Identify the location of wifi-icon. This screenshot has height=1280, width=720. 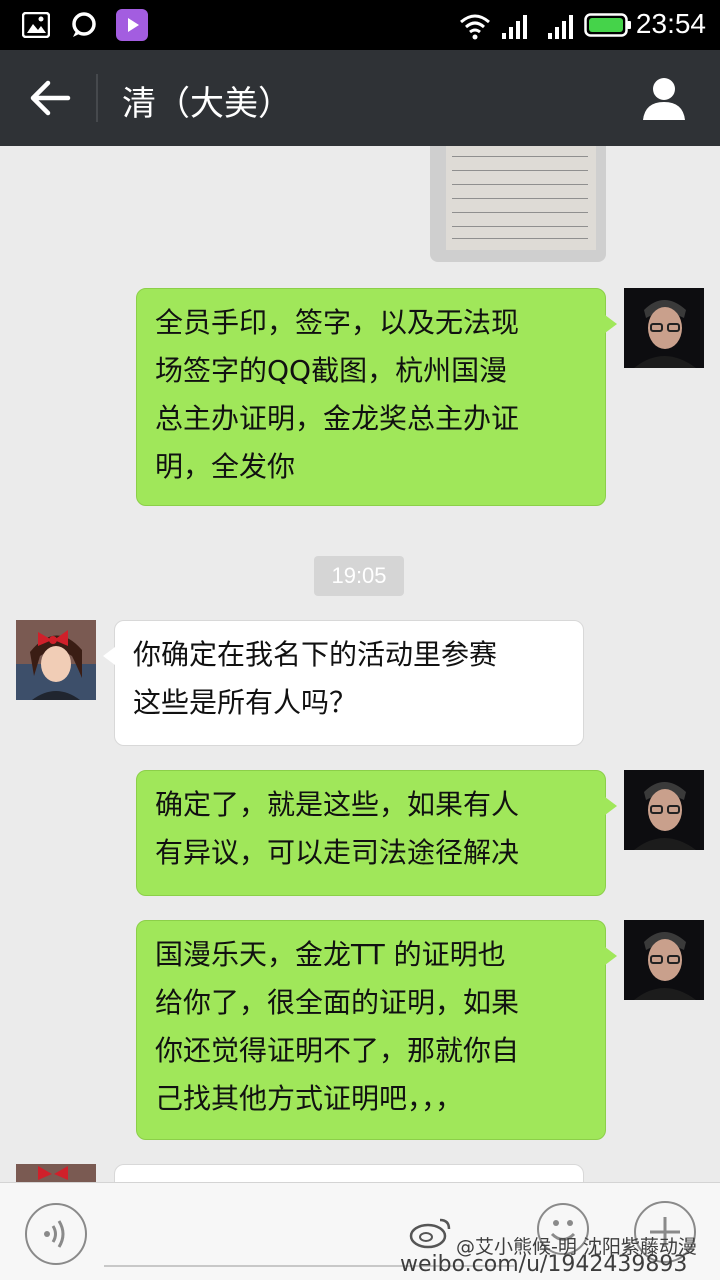
(475, 27).